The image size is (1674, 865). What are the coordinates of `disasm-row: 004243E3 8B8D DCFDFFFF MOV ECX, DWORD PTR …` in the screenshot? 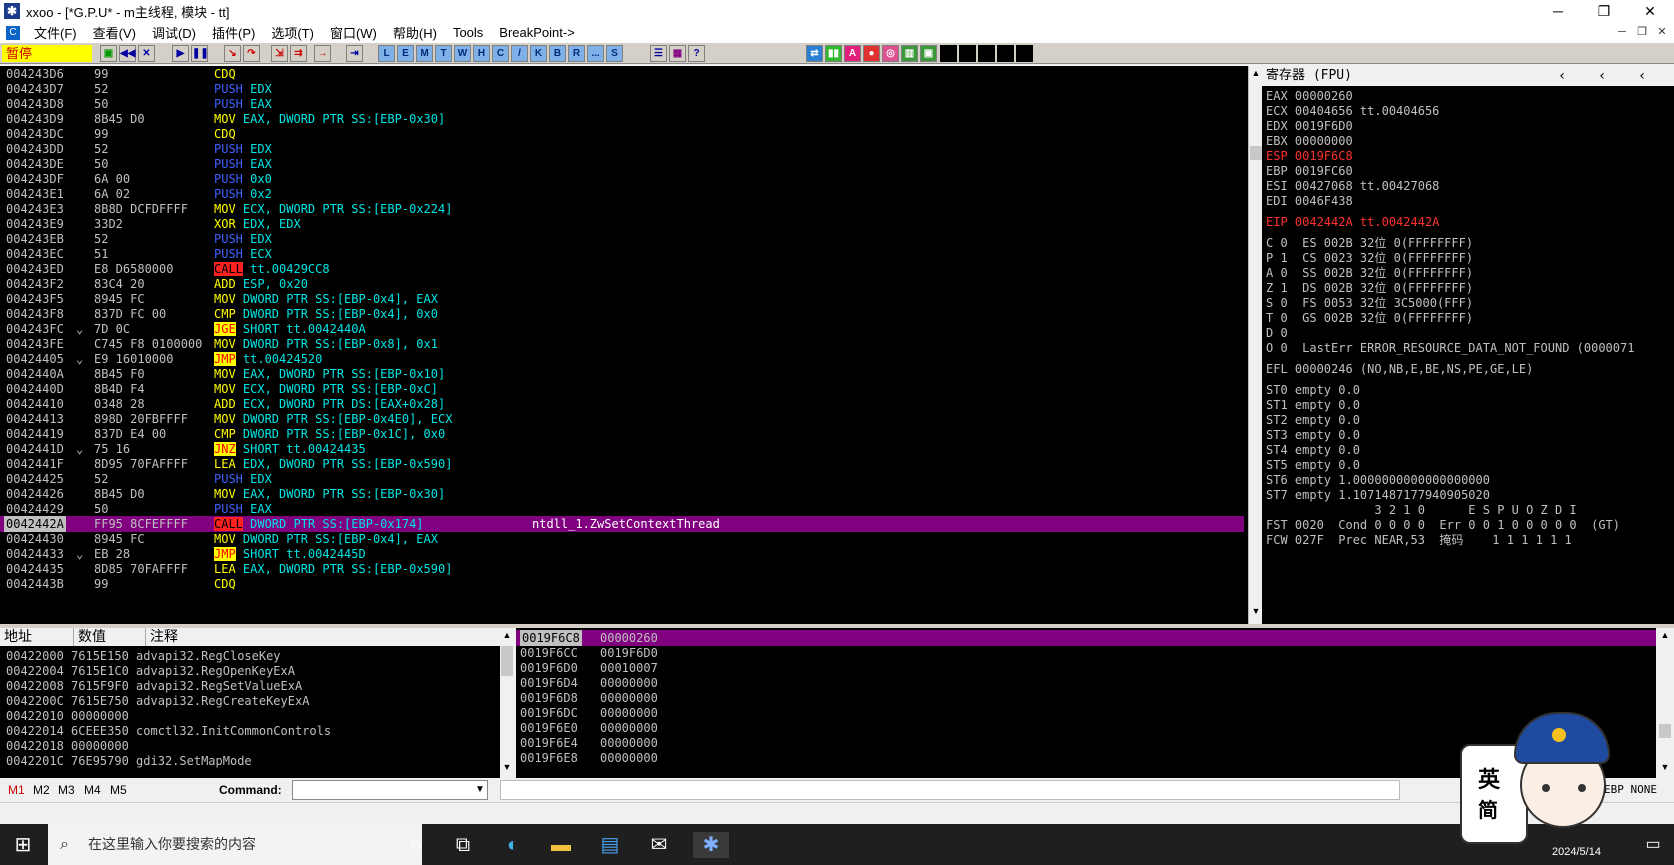 It's located at (622, 209).